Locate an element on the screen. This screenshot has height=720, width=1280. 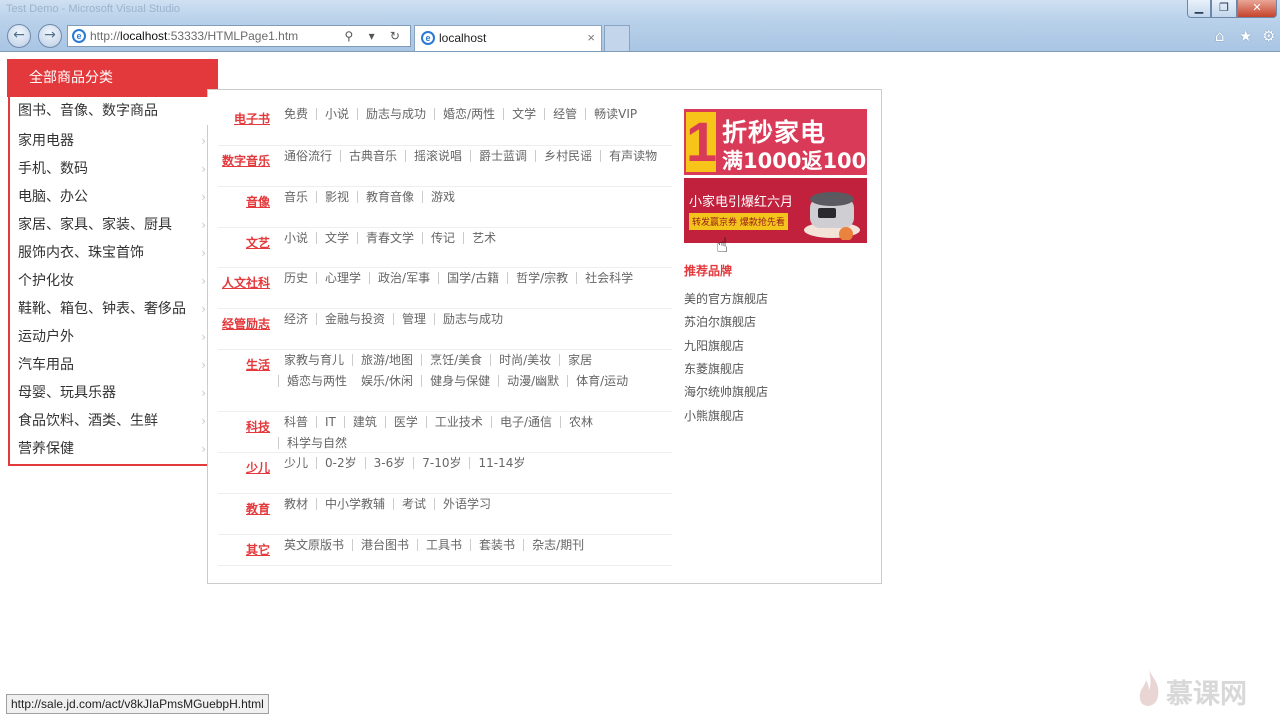
subcategory-link: 杂志/期刊 is located at coordinates (557, 545).